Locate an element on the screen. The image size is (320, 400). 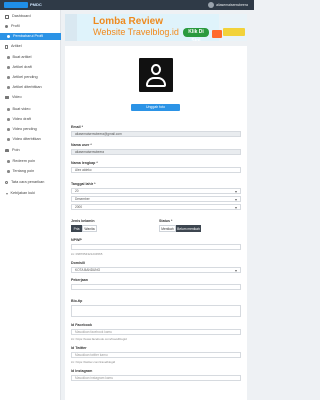
banner-subtitle: Website Travelblog.id is located at coordinates (136, 32).